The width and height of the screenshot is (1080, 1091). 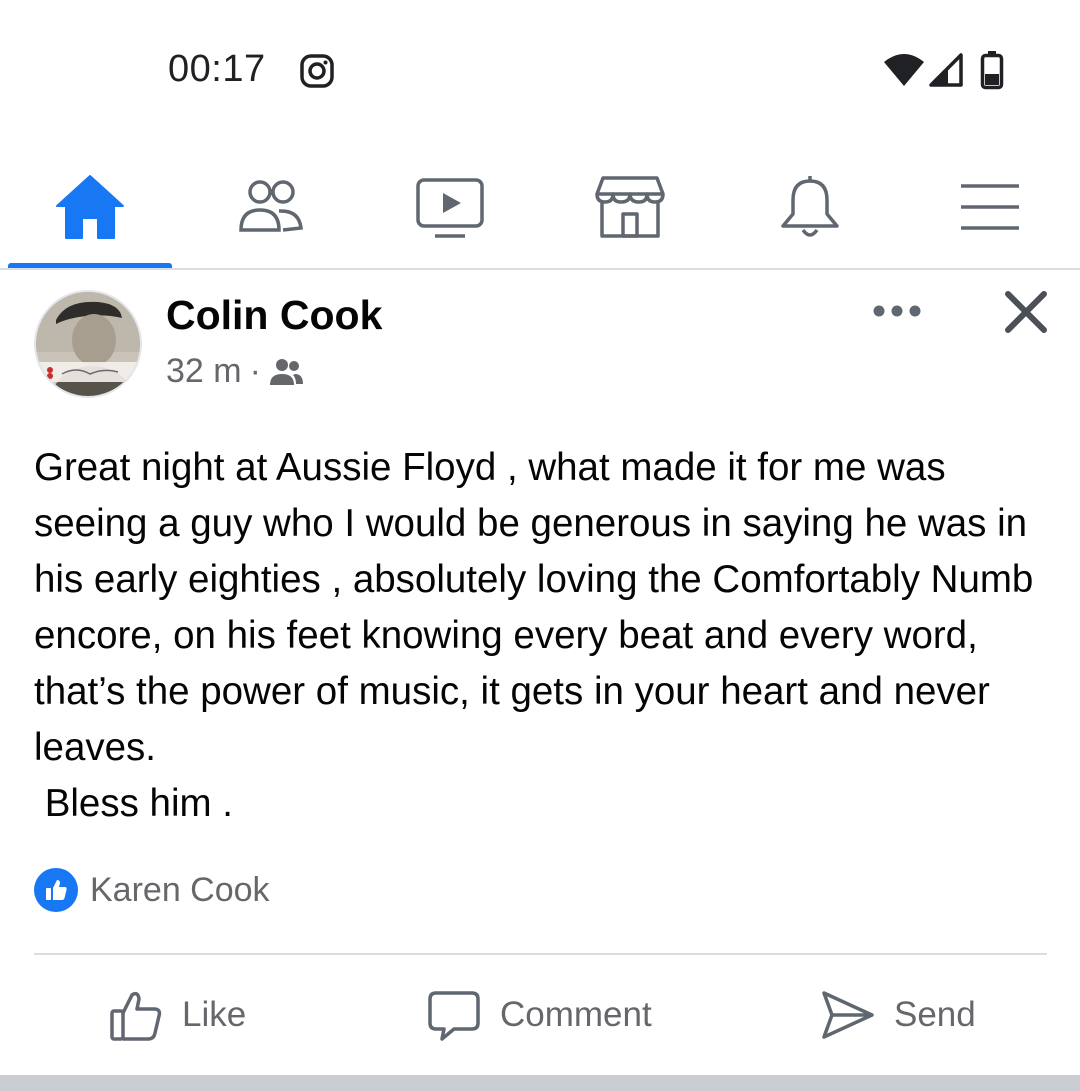 I want to click on home-icon, so click(x=90, y=207).